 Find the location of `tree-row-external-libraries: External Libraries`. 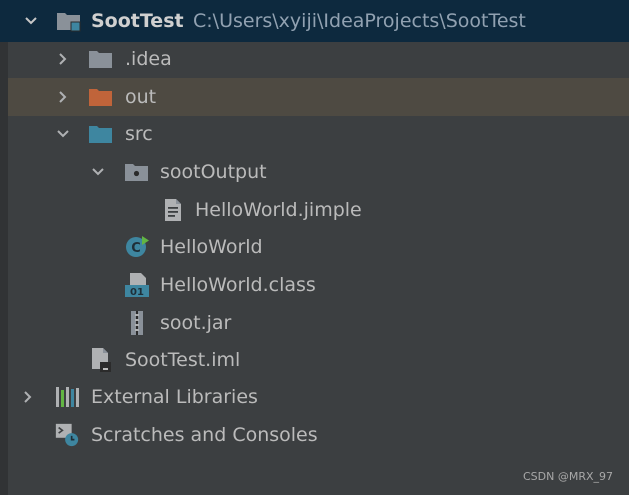

tree-row-external-libraries: External Libraries is located at coordinates (318, 397).